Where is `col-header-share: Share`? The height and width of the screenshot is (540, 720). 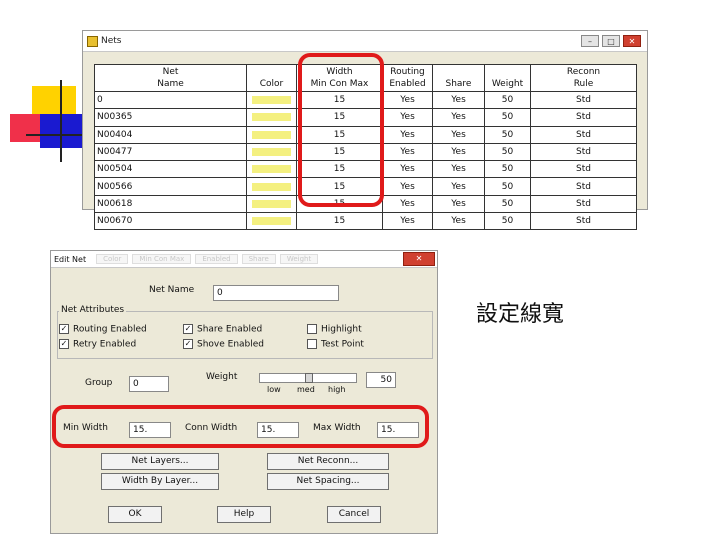
col-header-share: Share is located at coordinates (458, 78).